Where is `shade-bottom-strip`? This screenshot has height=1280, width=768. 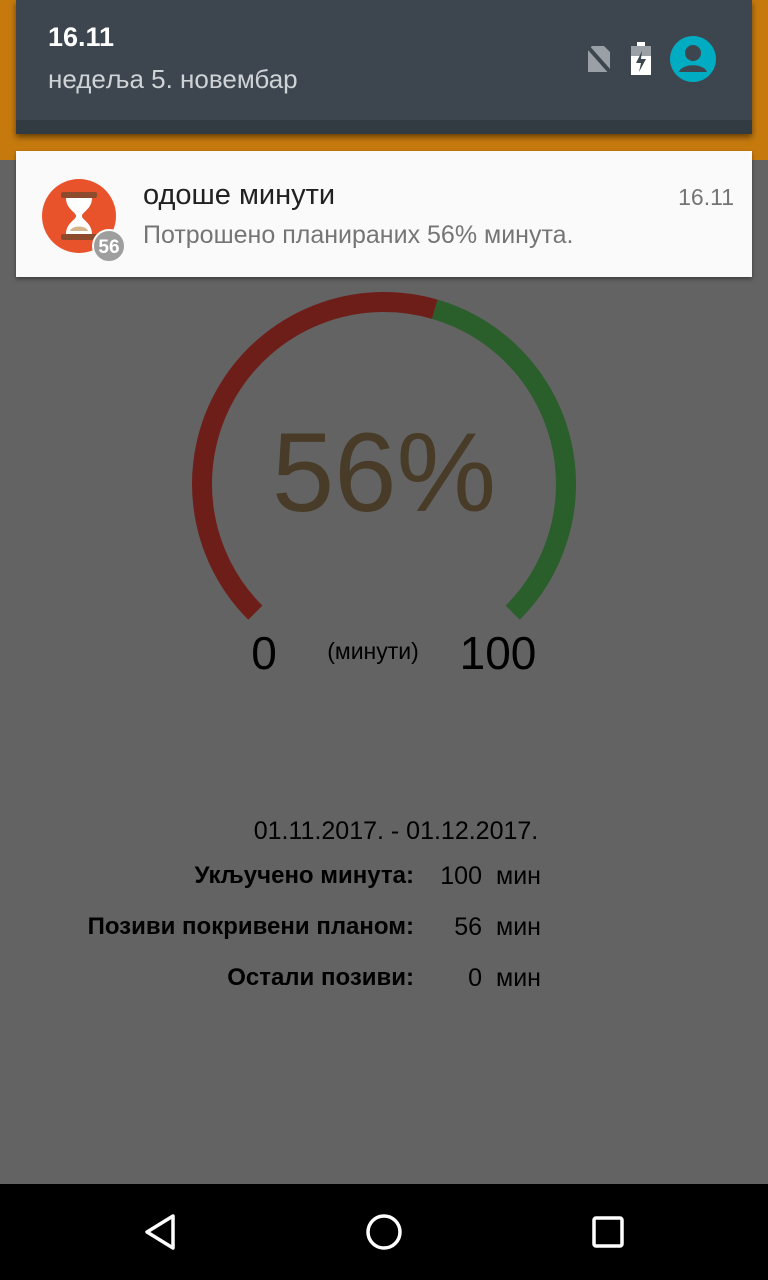 shade-bottom-strip is located at coordinates (384, 127).